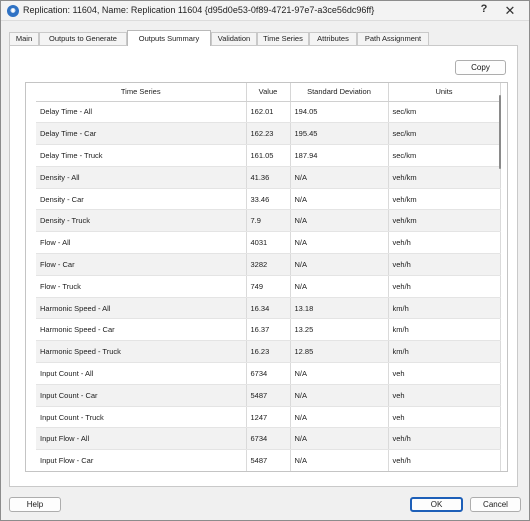 This screenshot has height=521, width=530. Describe the element at coordinates (268, 112) in the screenshot. I see `table-row: Delay Time - All 162.01 194.05 sec/km` at that location.